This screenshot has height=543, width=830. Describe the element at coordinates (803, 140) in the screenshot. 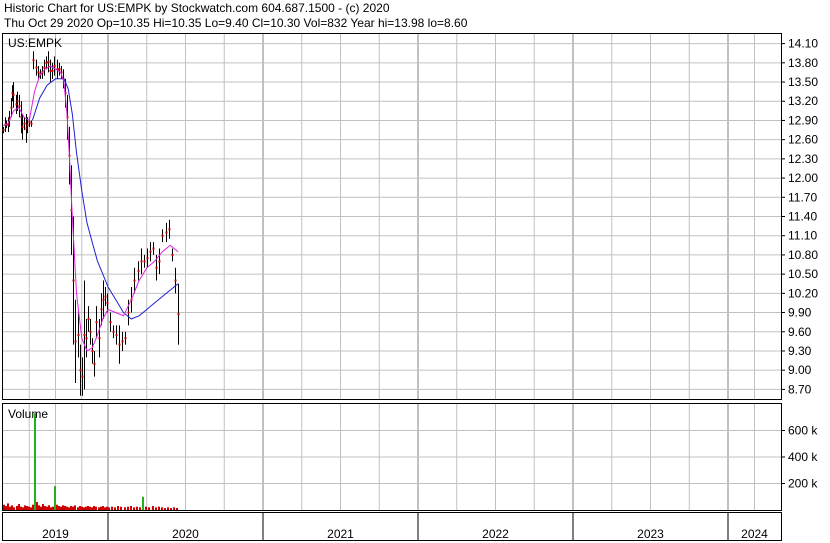

I see `price-tick-label: 12.60` at that location.